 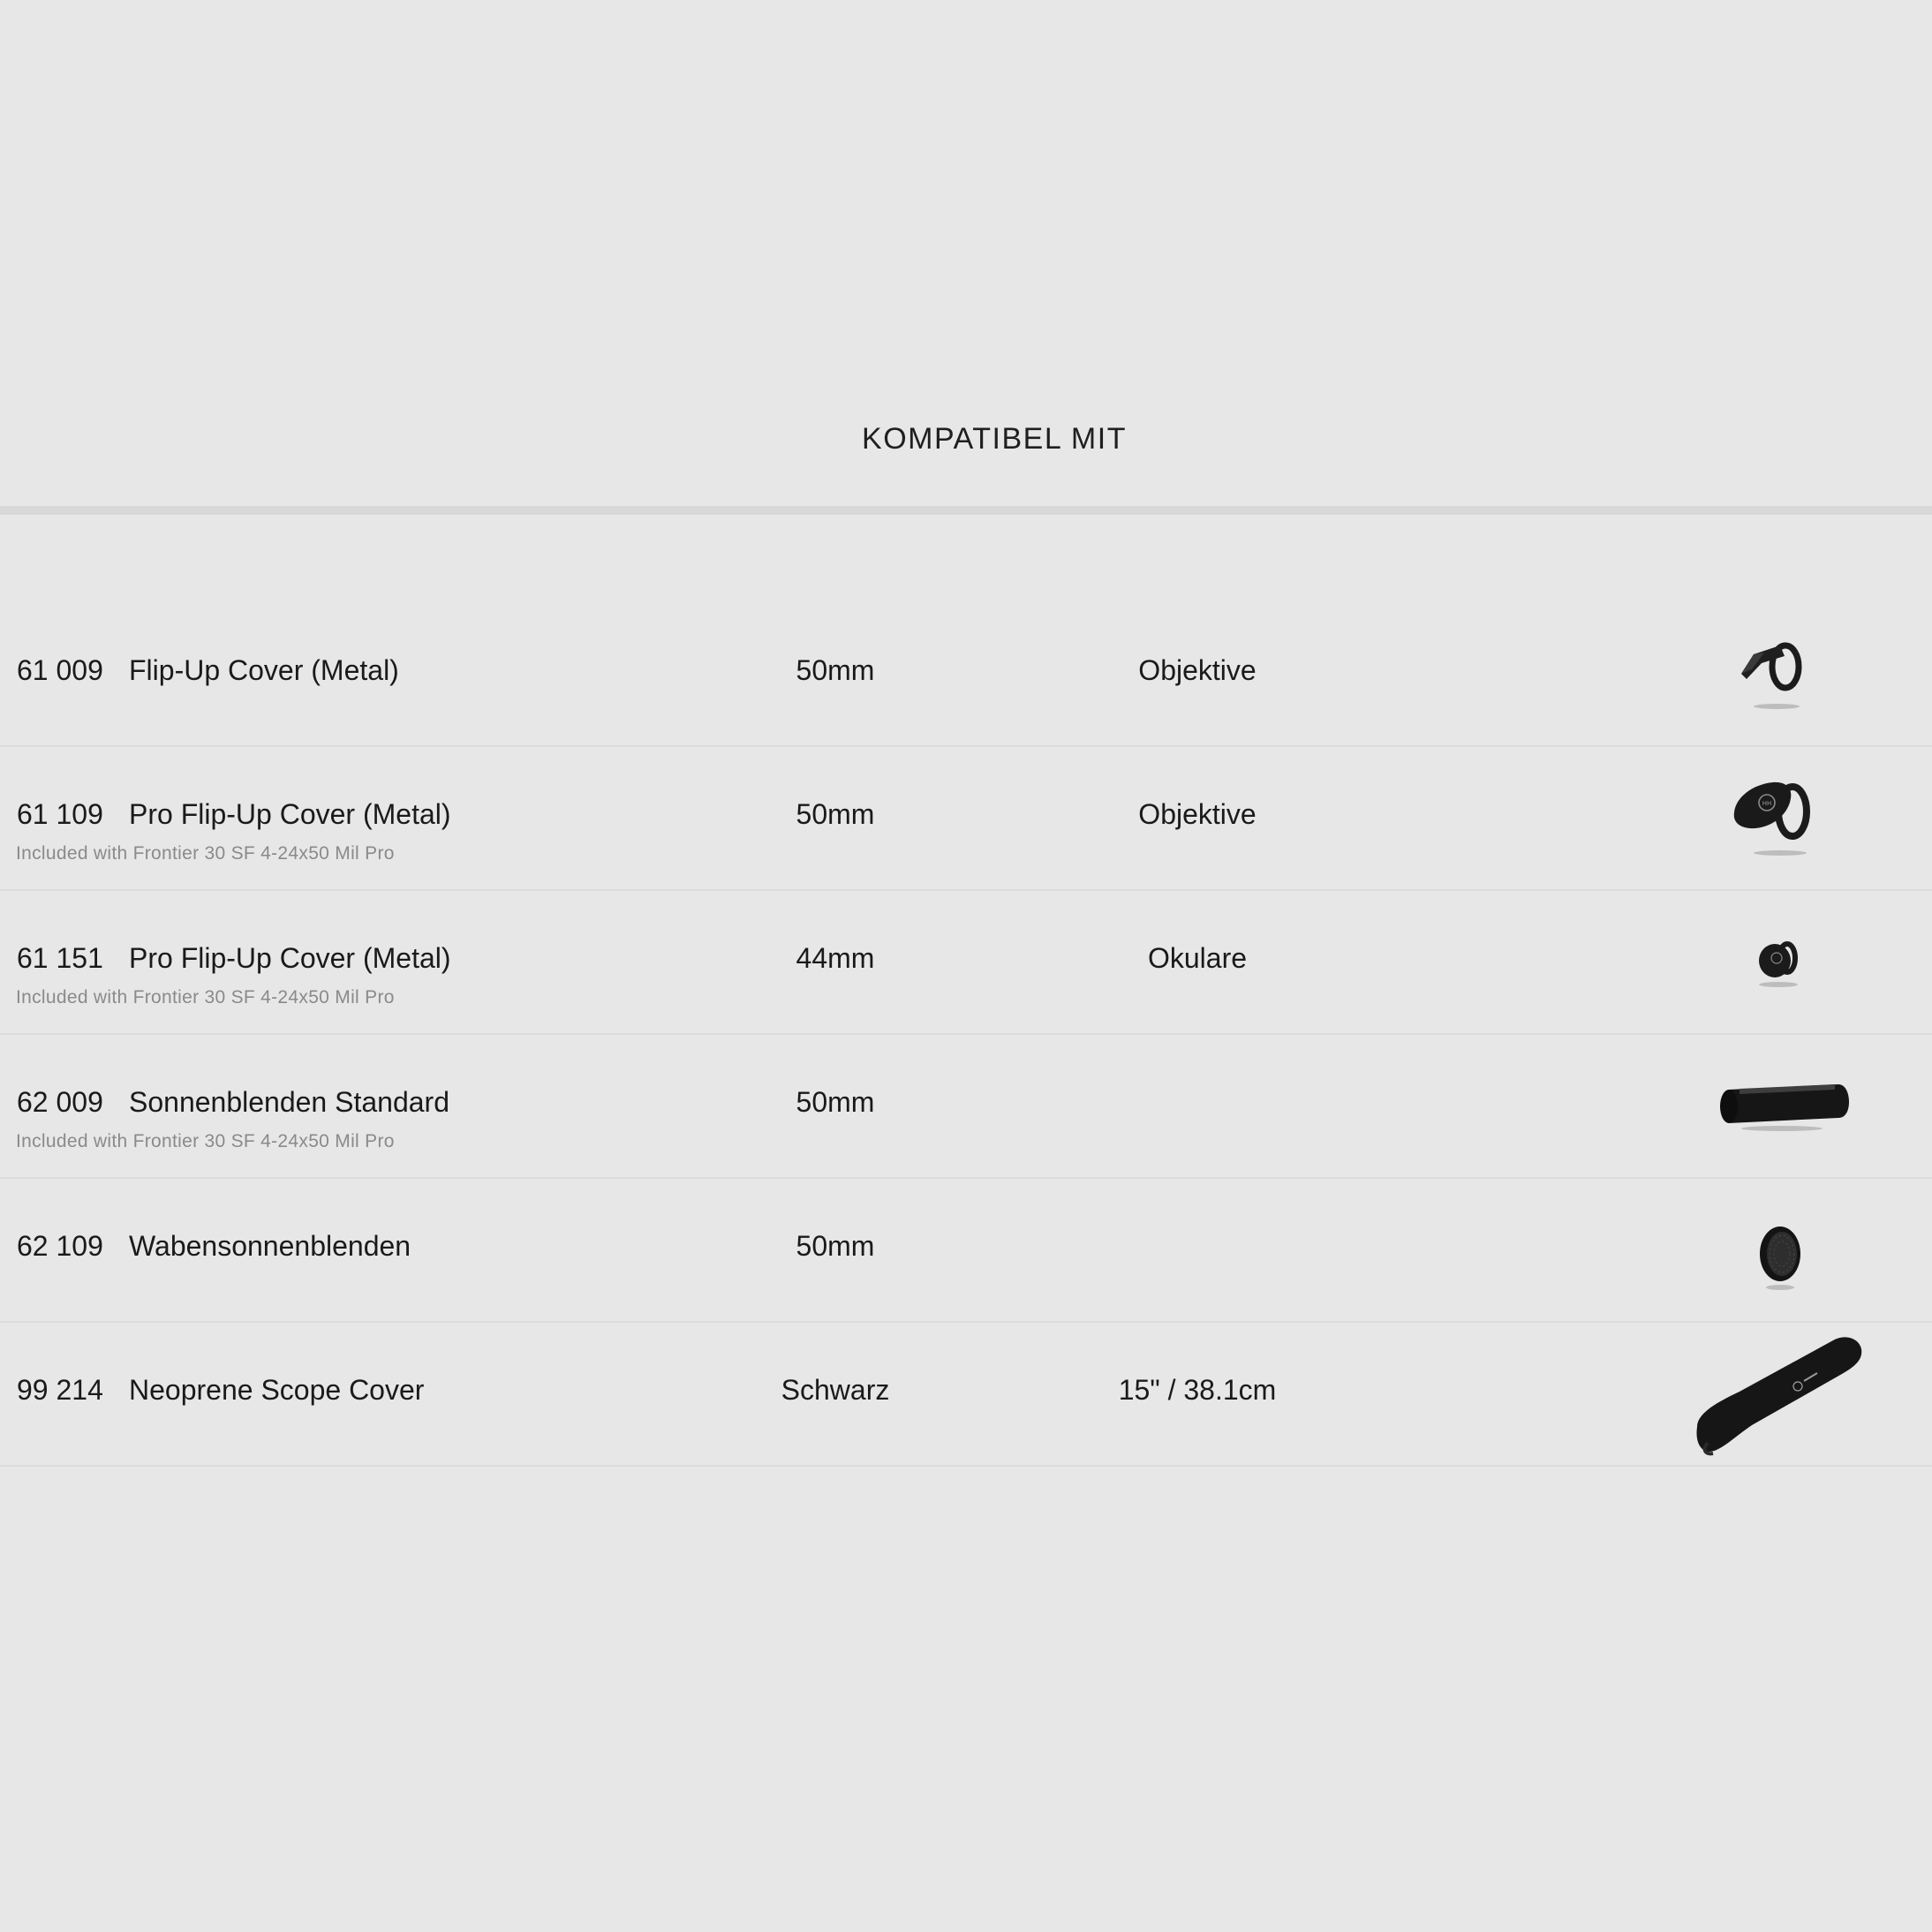 I want to click on sku: 61 009, so click(x=60, y=670).